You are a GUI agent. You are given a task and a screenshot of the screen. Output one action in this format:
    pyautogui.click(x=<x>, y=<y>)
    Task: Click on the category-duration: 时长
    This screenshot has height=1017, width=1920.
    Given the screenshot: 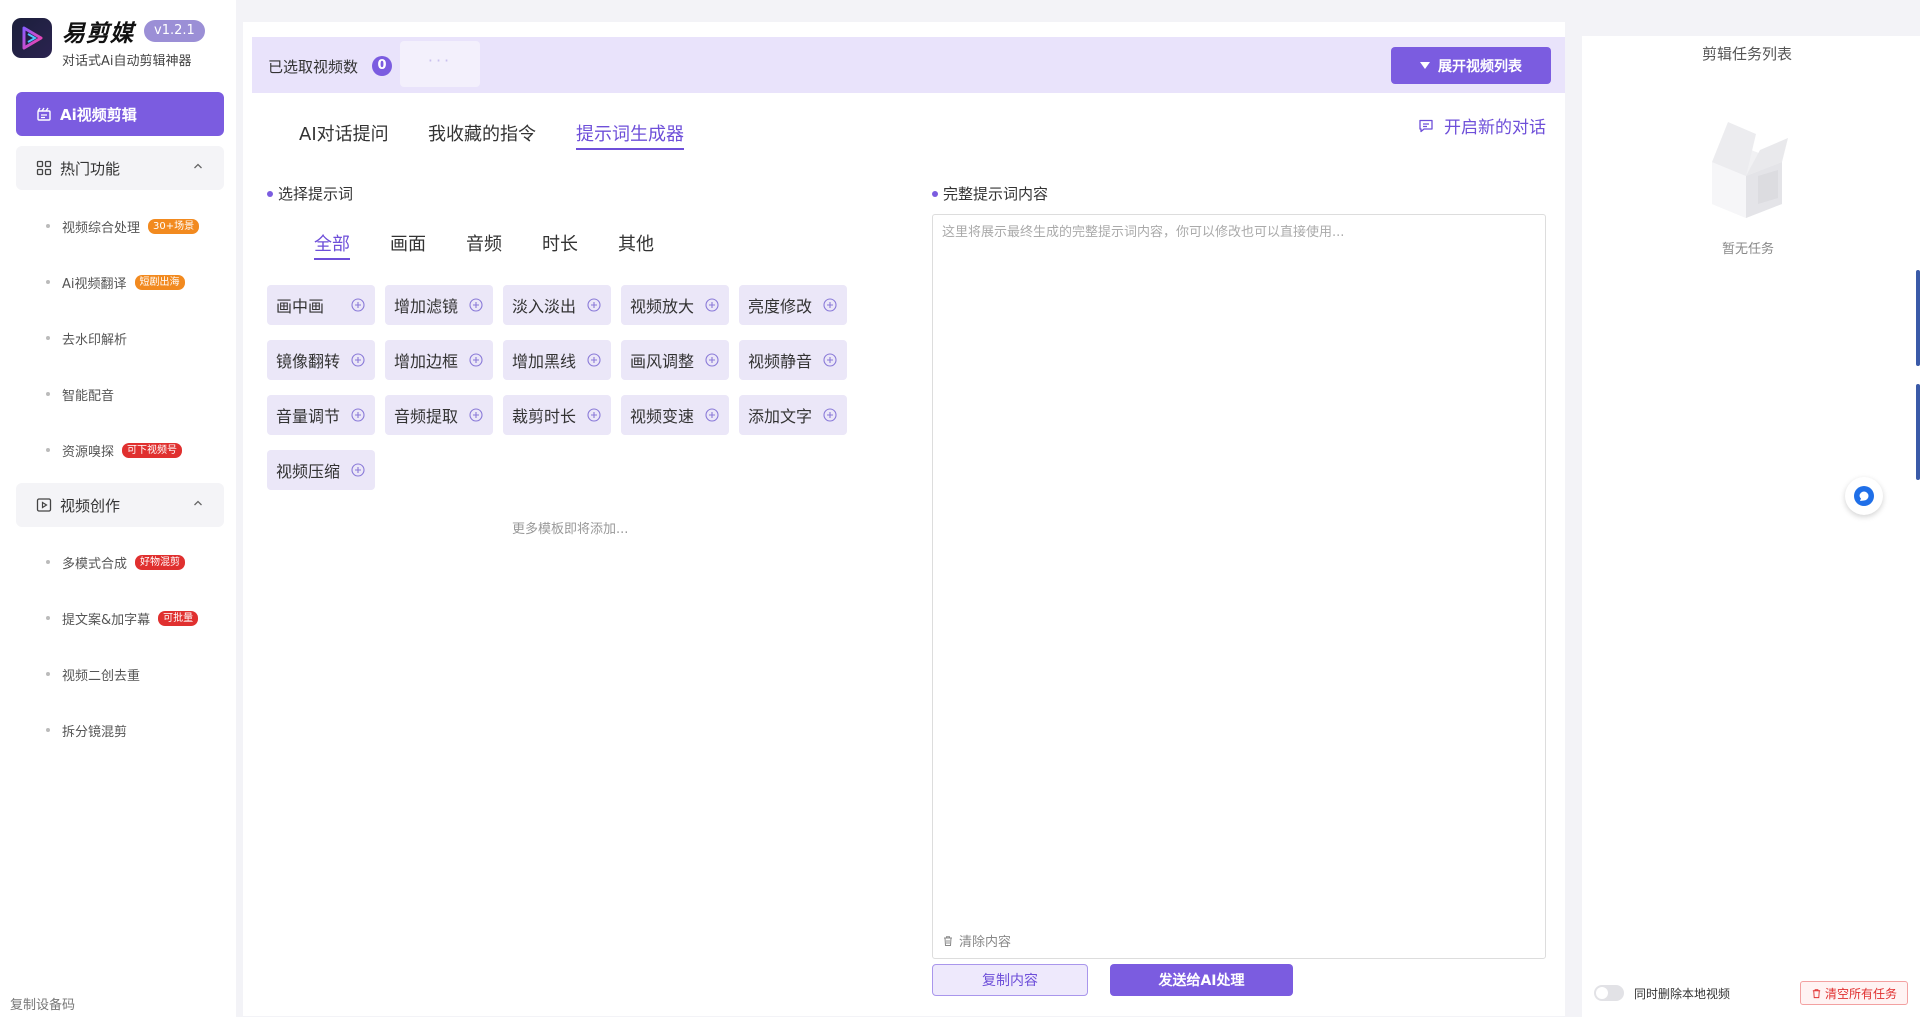 What is the action you would take?
    pyautogui.click(x=560, y=243)
    